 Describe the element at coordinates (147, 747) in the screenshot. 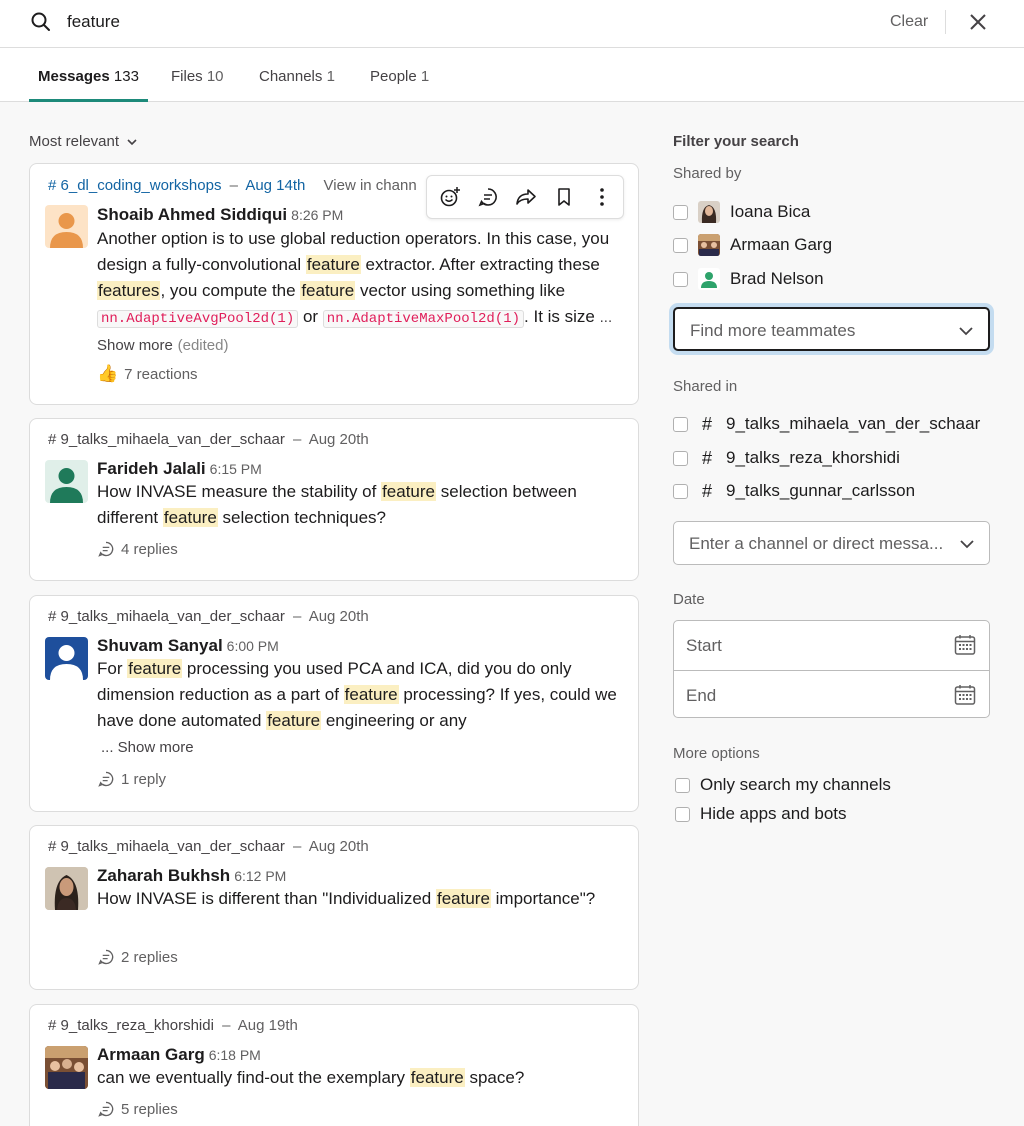

I see `show-more-link: ... Show more` at that location.